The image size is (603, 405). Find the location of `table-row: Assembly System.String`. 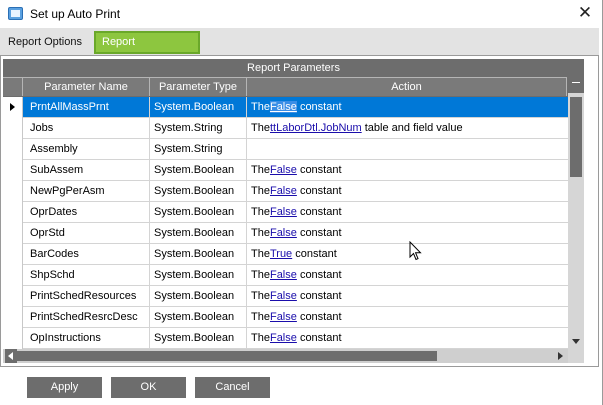

table-row: Assembly System.String is located at coordinates (285, 149).